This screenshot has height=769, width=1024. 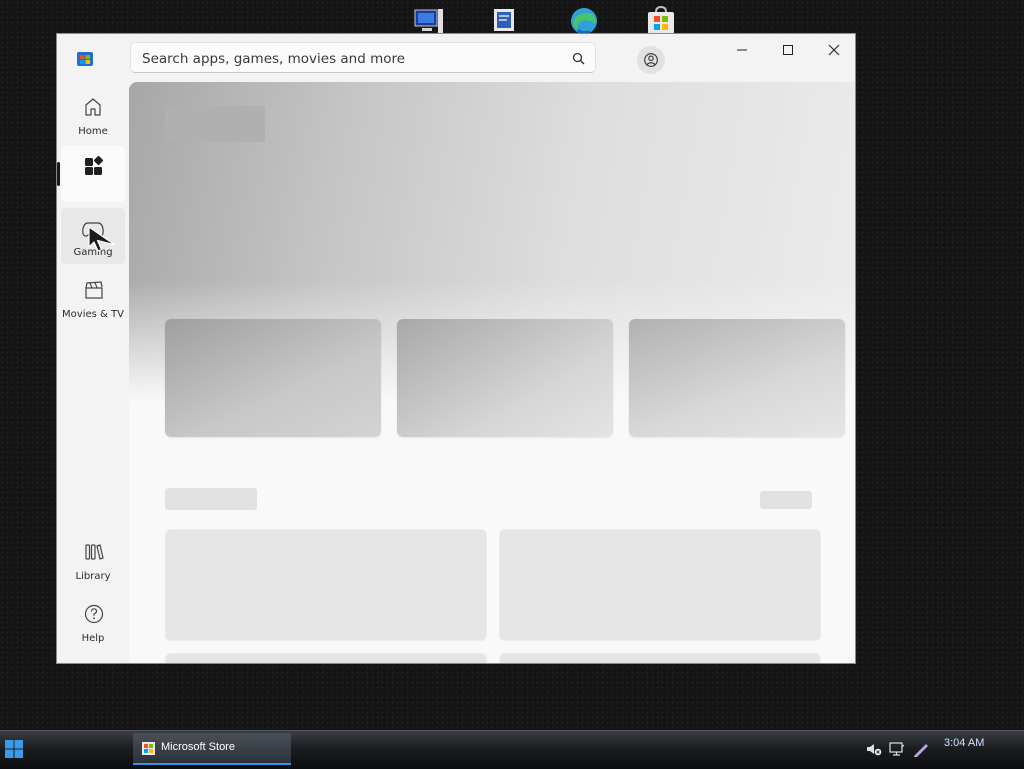 What do you see at coordinates (93, 131) in the screenshot?
I see `sidebar-item-label: Home` at bounding box center [93, 131].